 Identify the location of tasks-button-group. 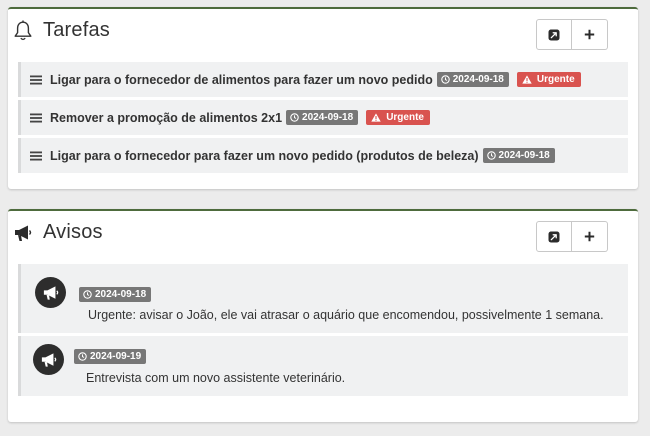
(572, 34).